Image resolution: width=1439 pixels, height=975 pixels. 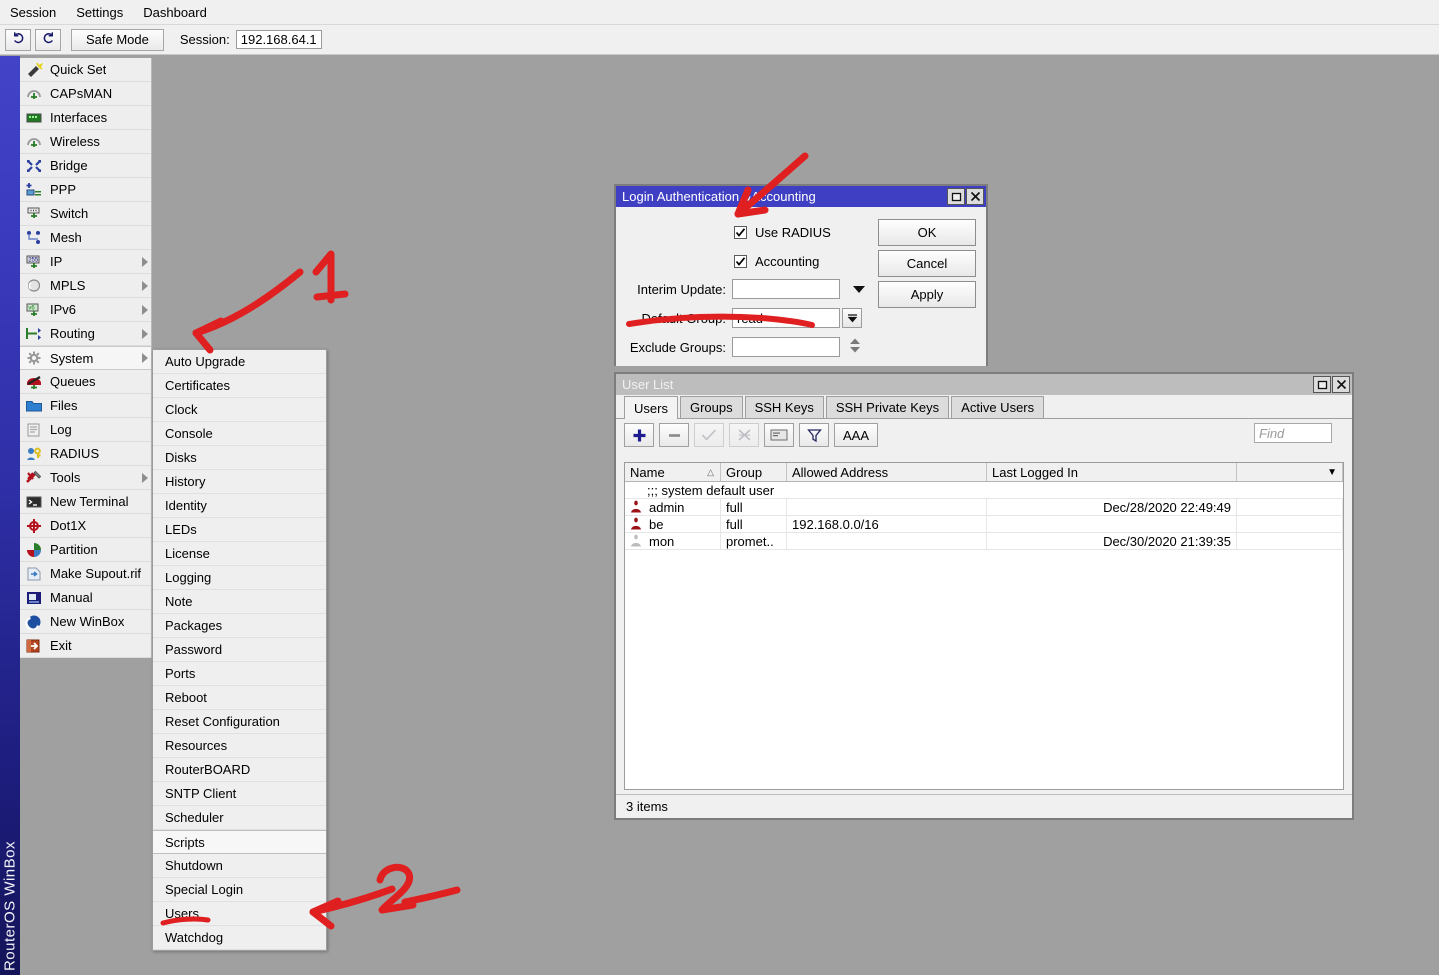 I want to click on sidebar-item-dot1x: Dot1X, so click(x=85, y=526).